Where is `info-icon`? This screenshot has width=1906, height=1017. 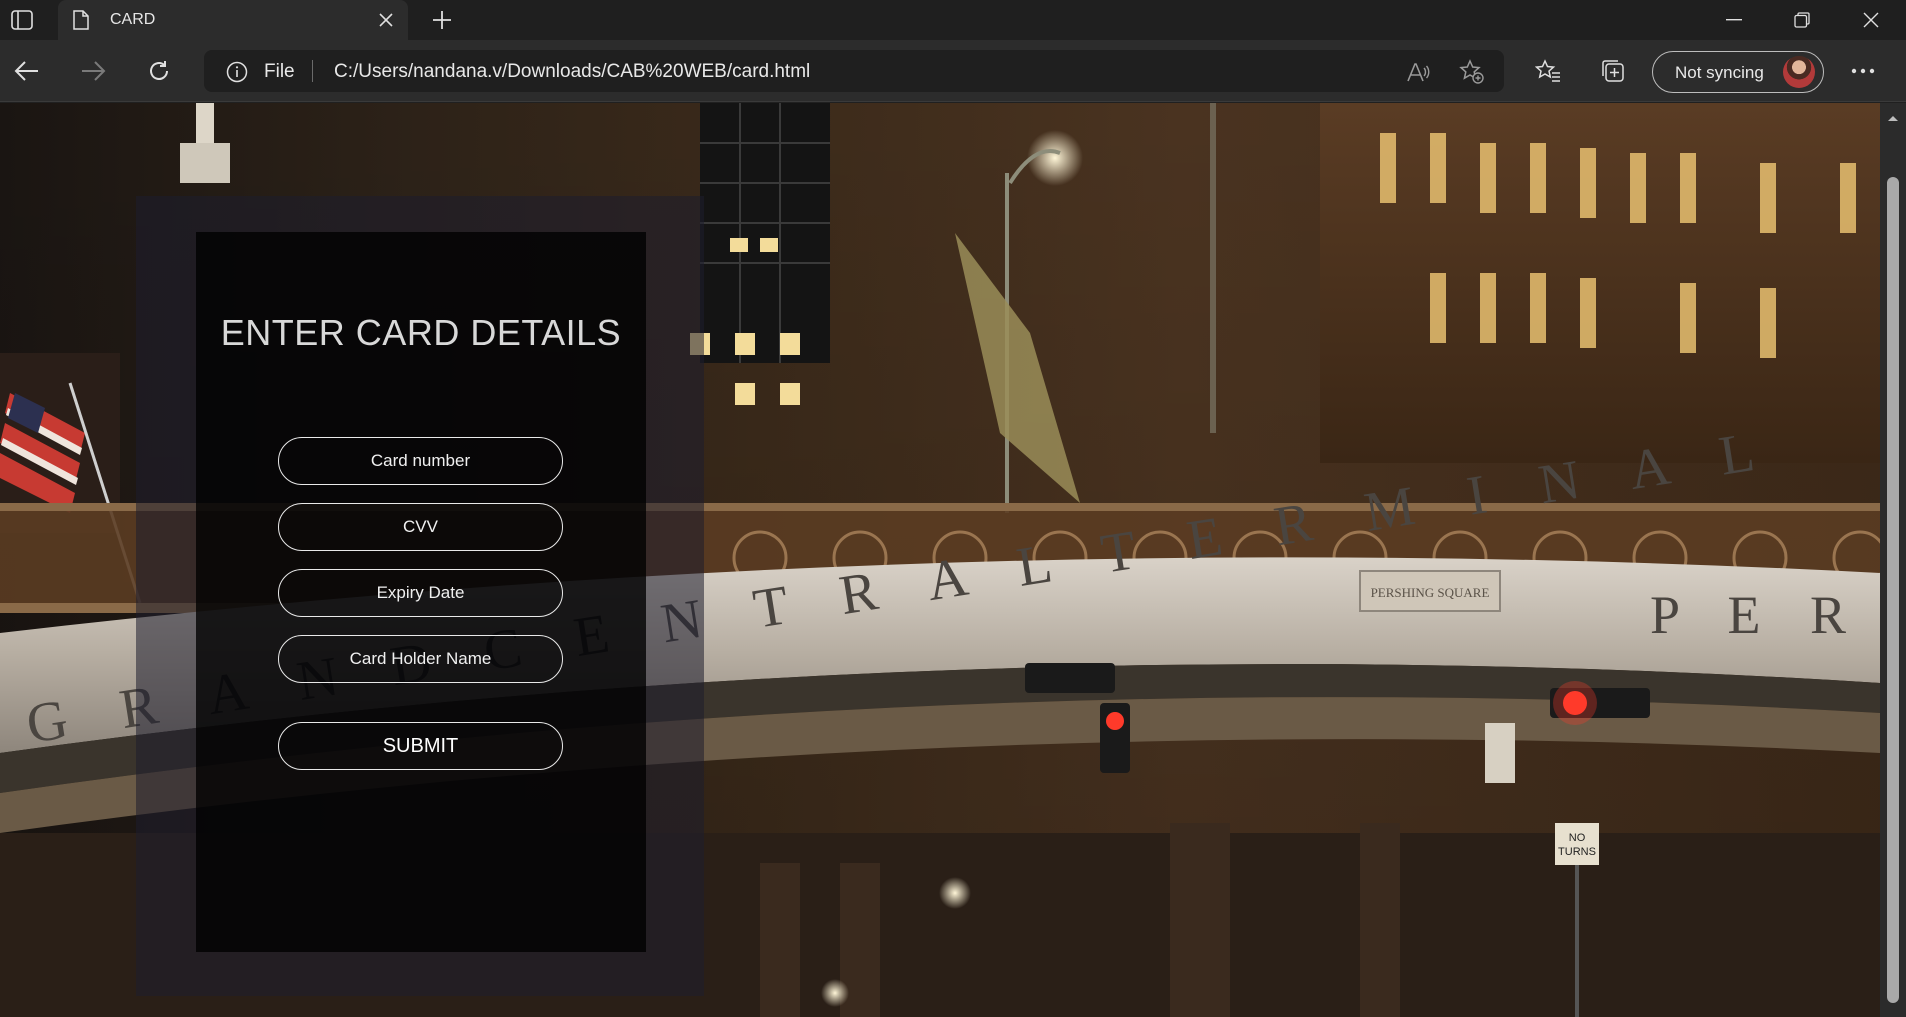
info-icon is located at coordinates (237, 74).